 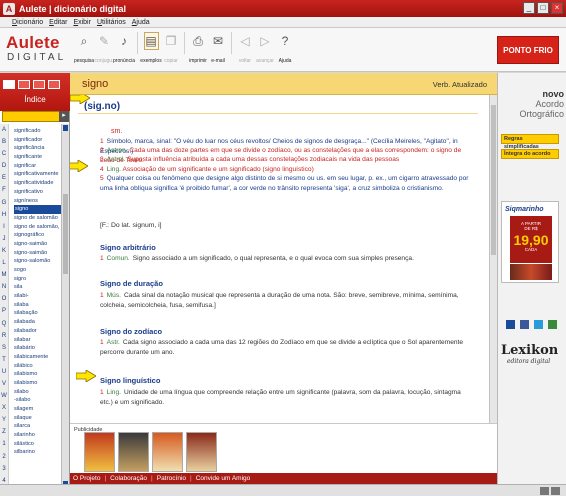 What do you see at coordinates (38, 348) in the screenshot?
I see `index-word: silabário` at bounding box center [38, 348].